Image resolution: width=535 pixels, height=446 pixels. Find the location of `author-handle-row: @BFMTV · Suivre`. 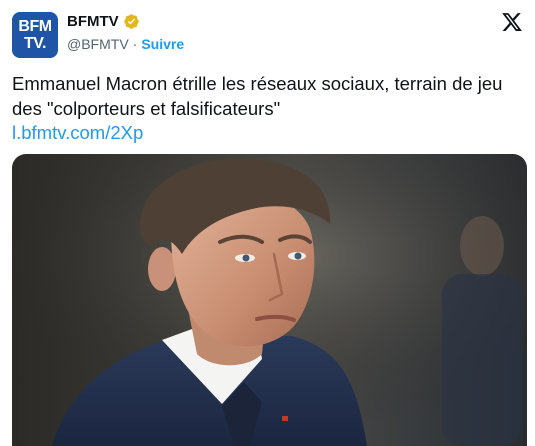

author-handle-row: @BFMTV · Suivre is located at coordinates (125, 44).